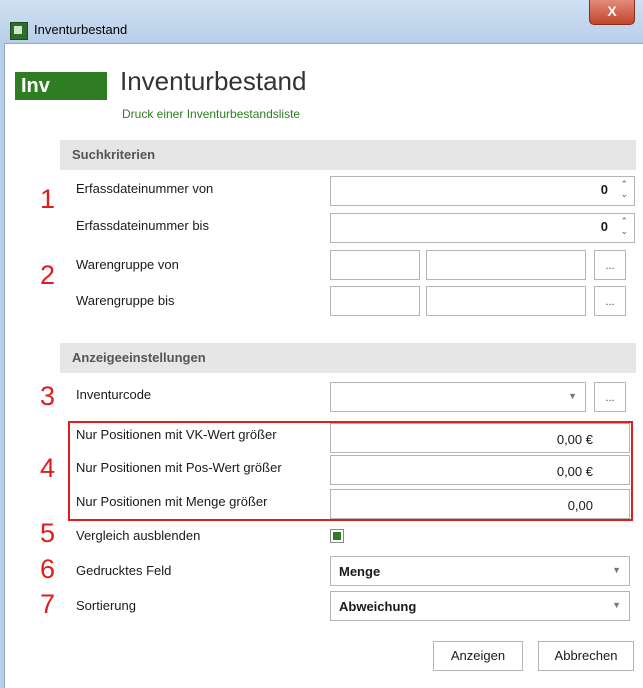 The image size is (643, 688). I want to click on menge-input: 0,00, so click(480, 504).